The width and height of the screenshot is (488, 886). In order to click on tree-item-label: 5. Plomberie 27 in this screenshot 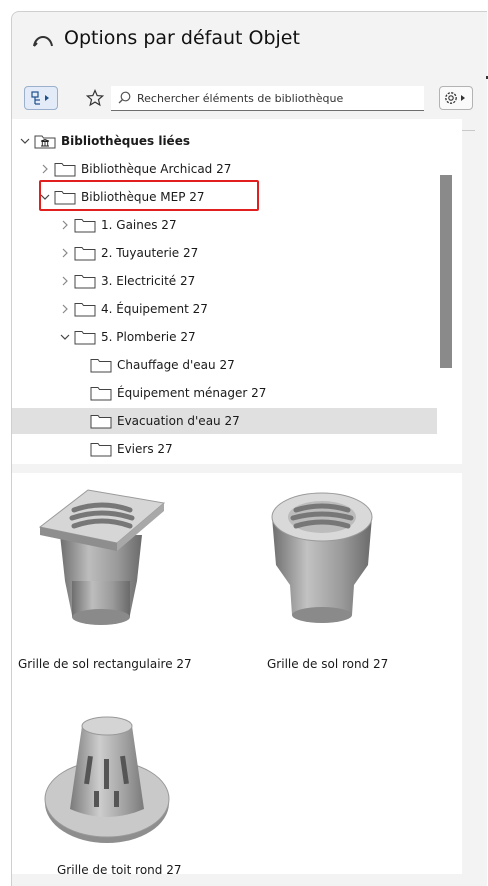, I will do `click(148, 337)`.